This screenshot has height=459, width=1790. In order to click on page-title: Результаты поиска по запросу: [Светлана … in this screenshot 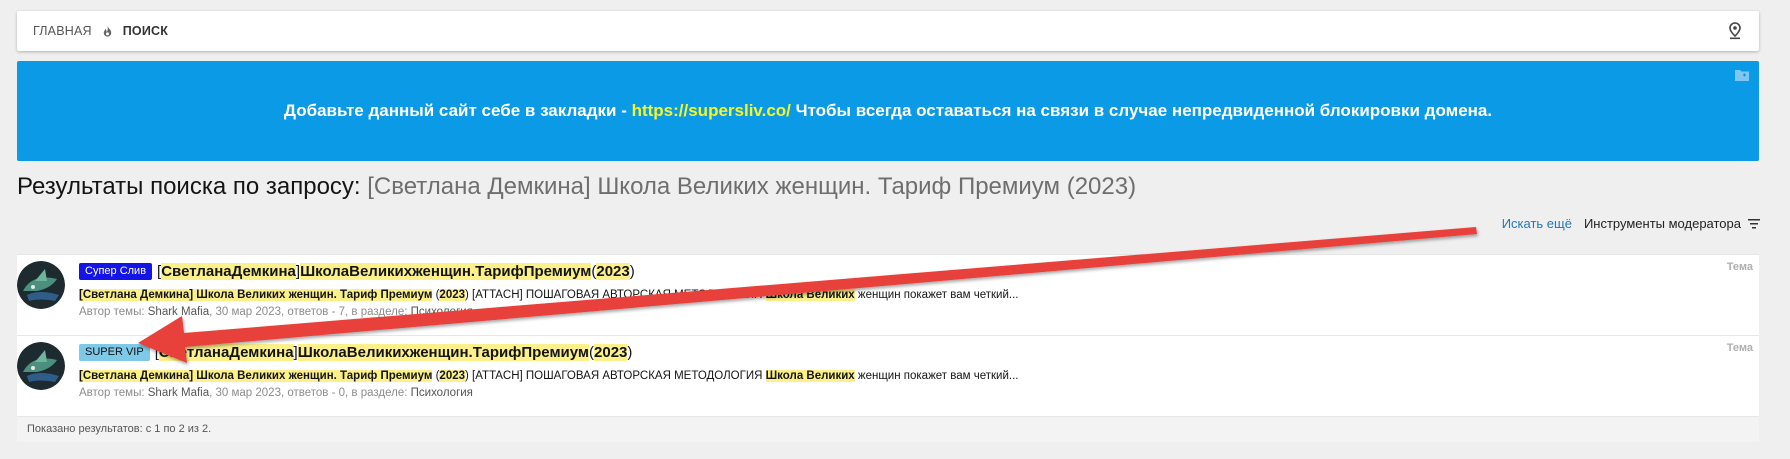, I will do `click(576, 187)`.